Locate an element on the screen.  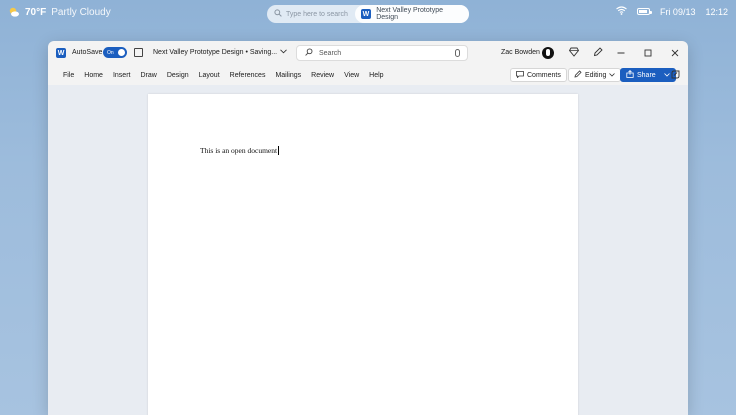
copilot-icon is located at coordinates (675, 75).